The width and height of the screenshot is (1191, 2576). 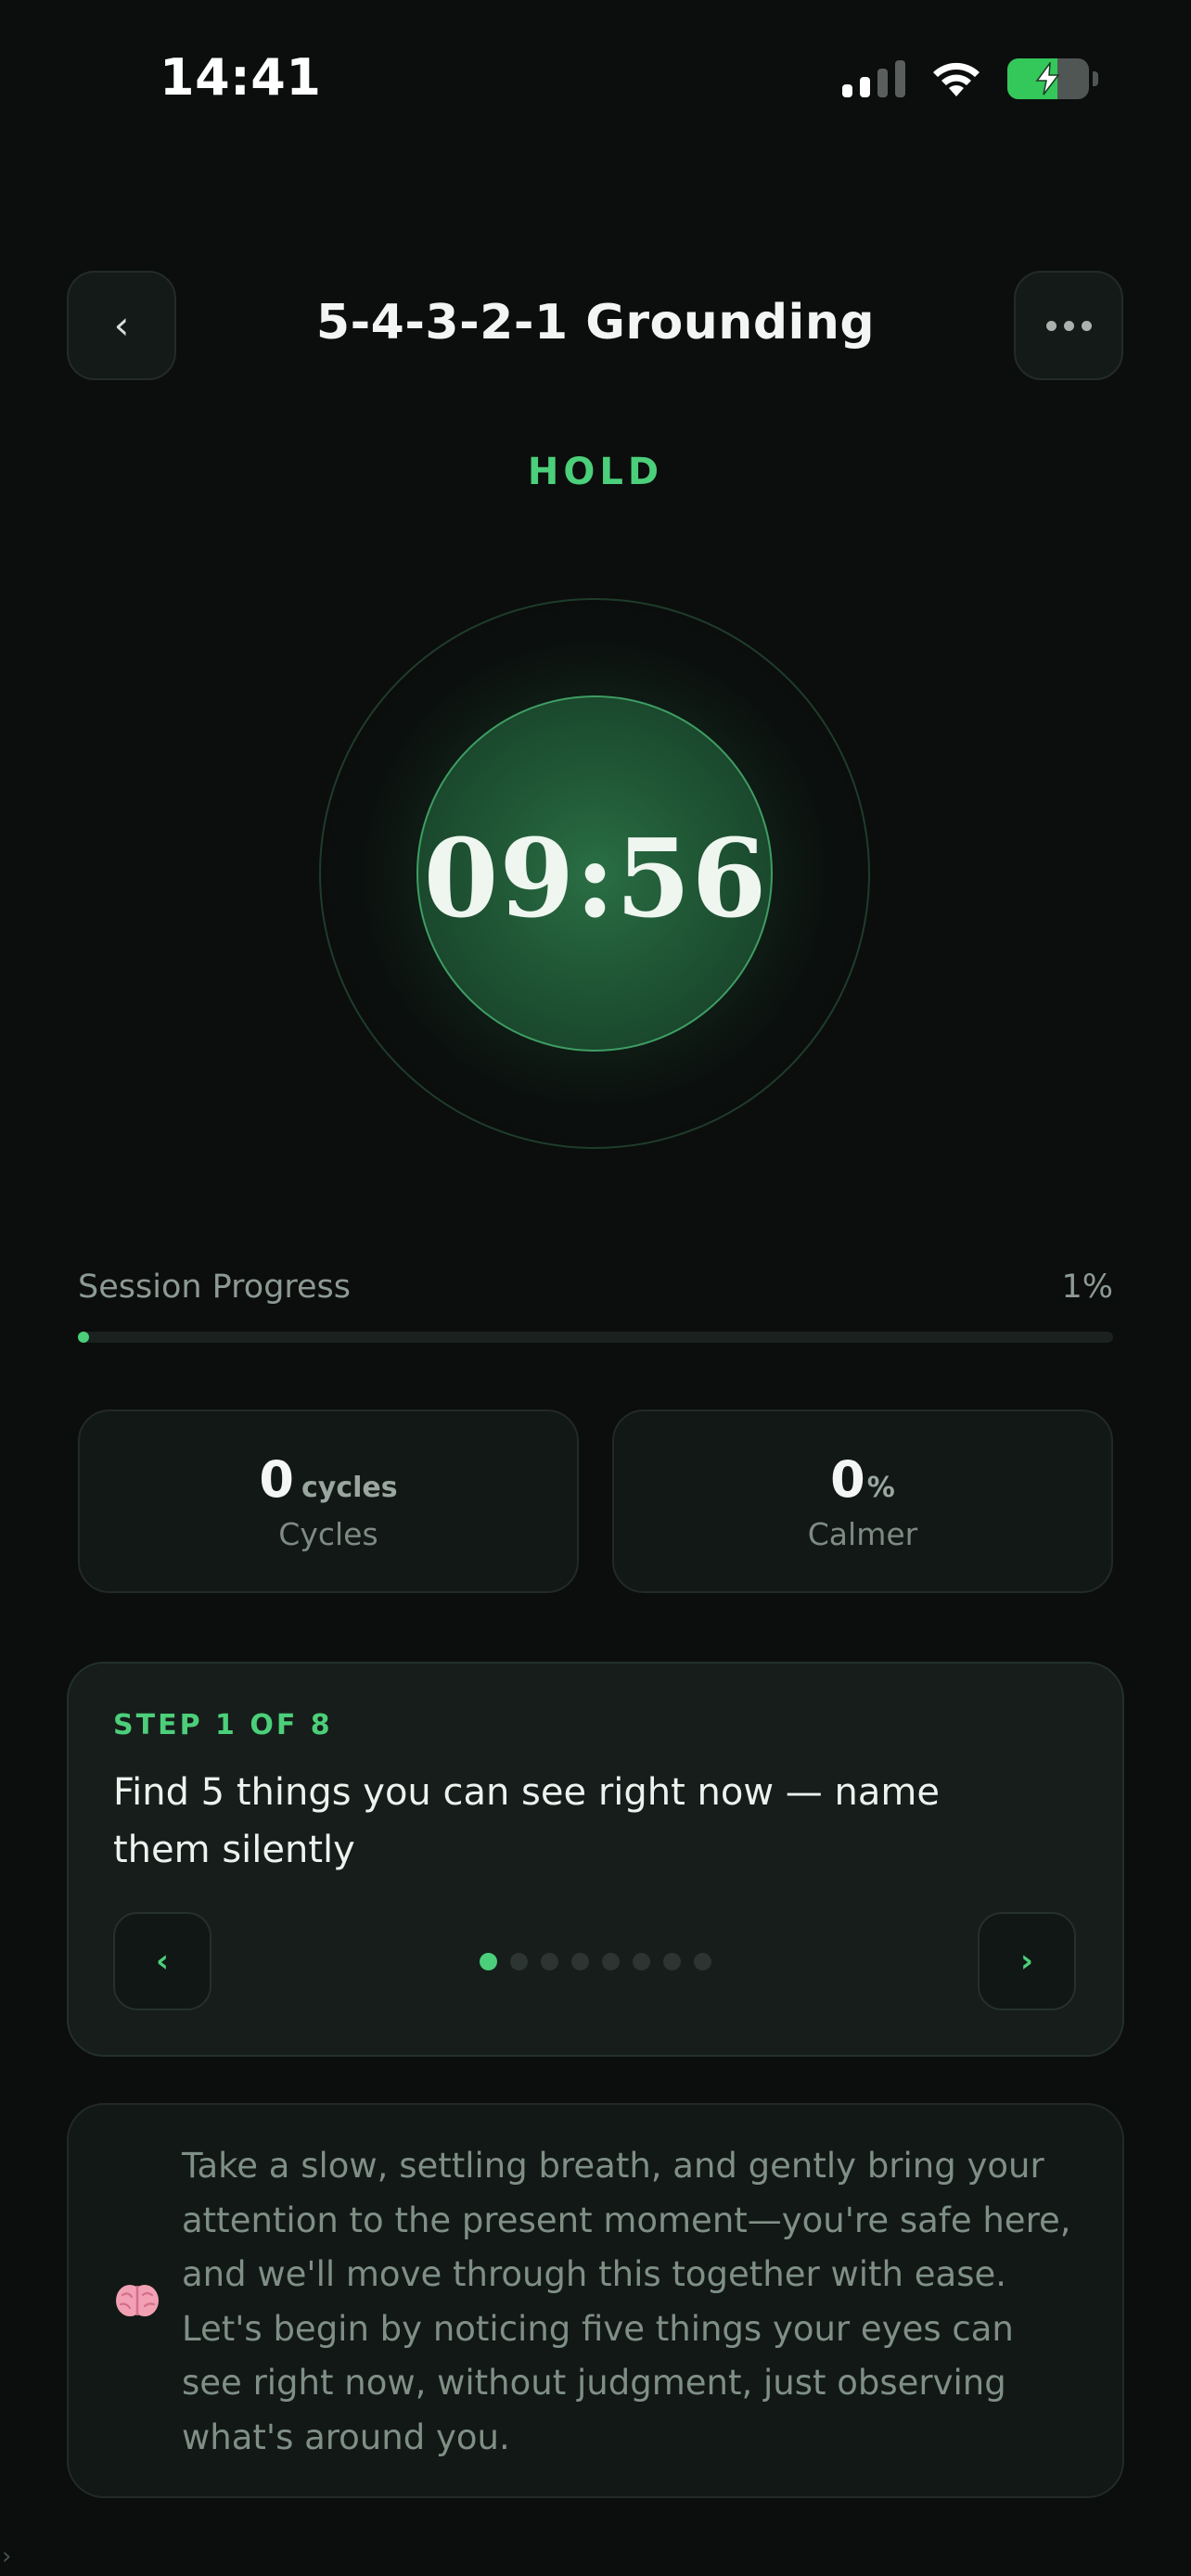 I want to click on stat-label: Calmer, so click(x=862, y=1534).